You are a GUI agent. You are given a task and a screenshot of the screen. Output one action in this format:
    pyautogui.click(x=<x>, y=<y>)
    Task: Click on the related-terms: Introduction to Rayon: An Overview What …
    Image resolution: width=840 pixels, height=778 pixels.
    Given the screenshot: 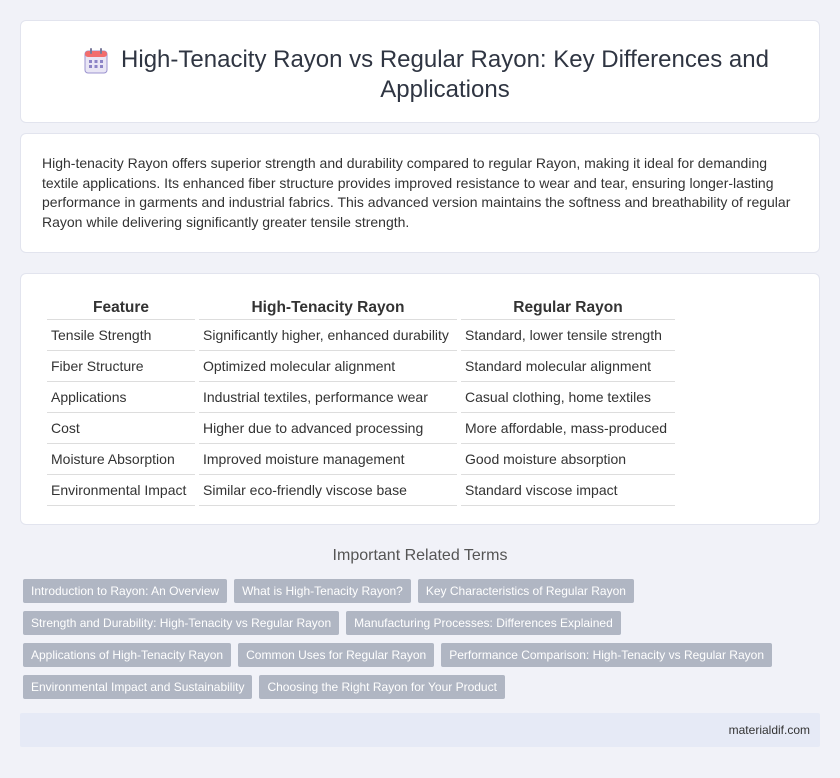 What is the action you would take?
    pyautogui.click(x=403, y=643)
    